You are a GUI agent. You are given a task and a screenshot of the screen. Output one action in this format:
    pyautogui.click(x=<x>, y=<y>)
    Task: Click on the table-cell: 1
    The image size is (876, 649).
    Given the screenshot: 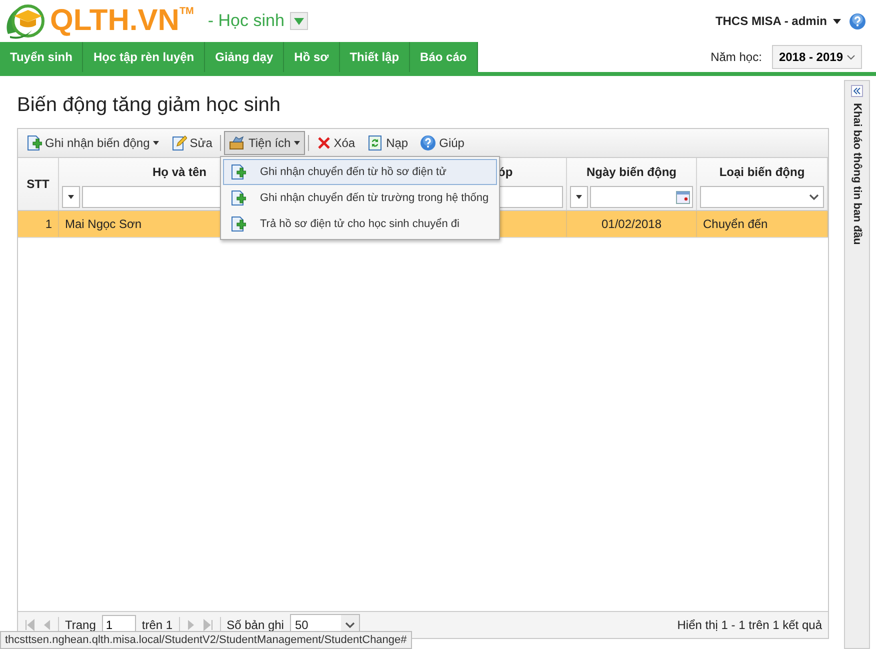 What is the action you would take?
    pyautogui.click(x=48, y=224)
    